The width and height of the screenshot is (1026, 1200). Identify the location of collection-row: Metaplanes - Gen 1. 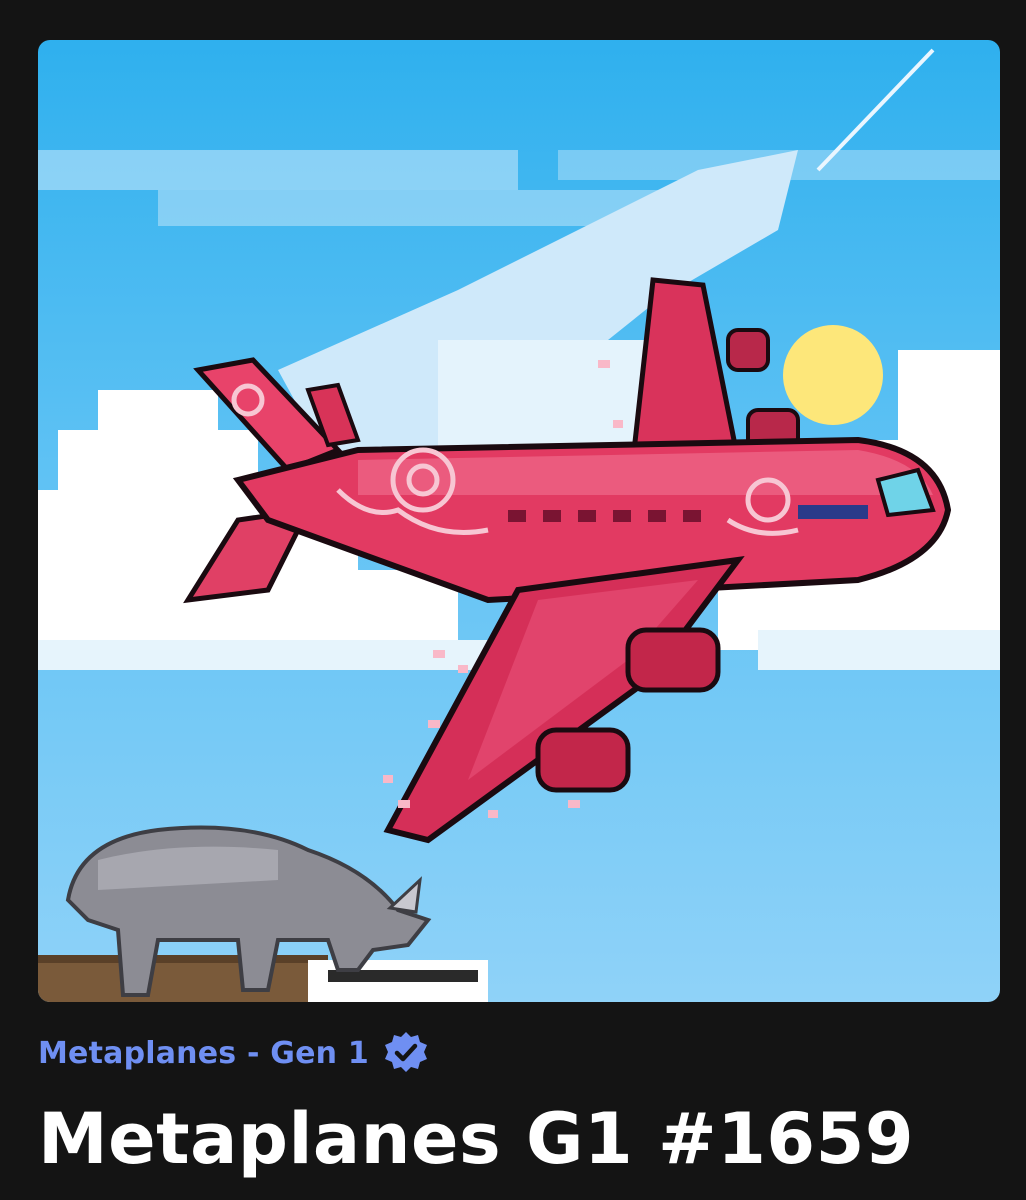
(233, 1053).